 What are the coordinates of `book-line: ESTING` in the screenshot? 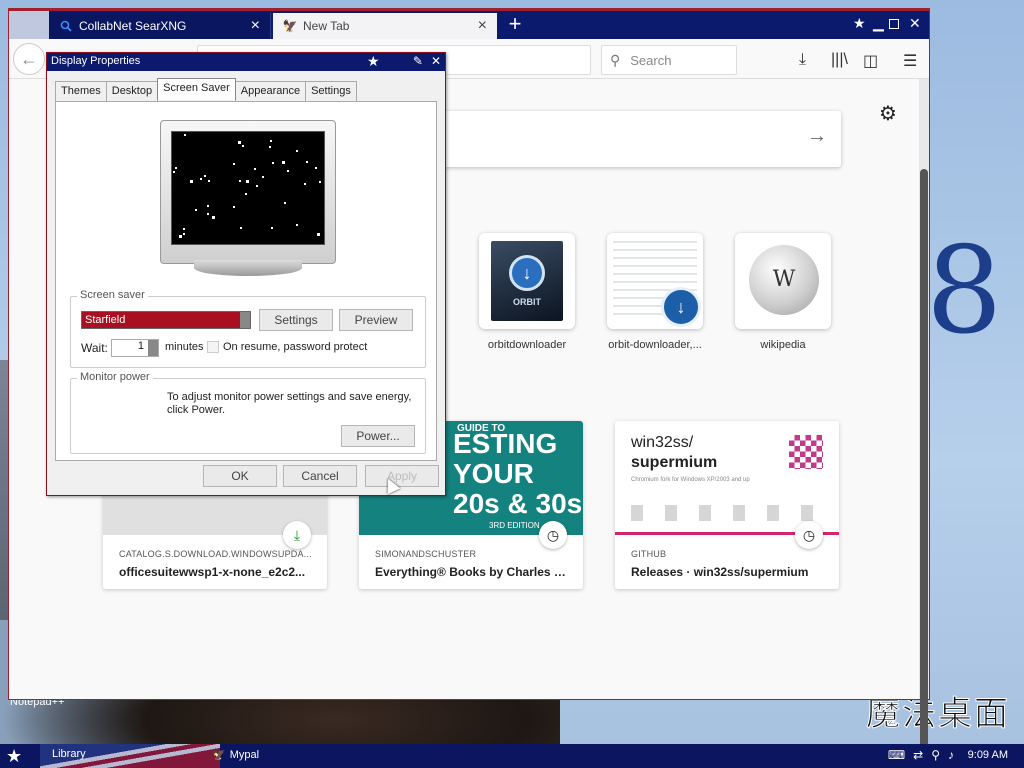 It's located at (505, 443).